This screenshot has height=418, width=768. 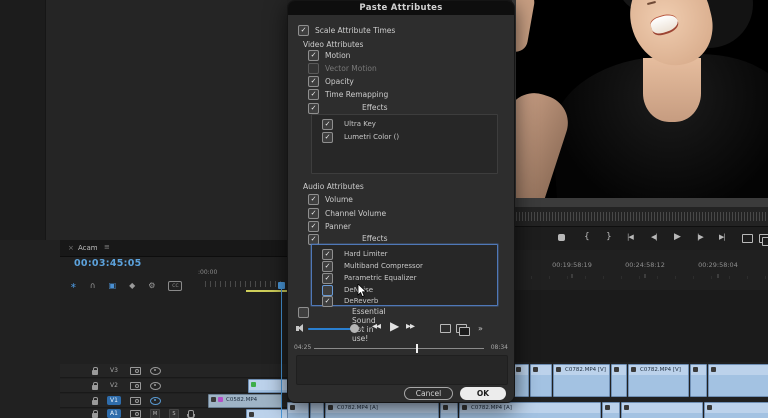 What do you see at coordinates (313, 199) in the screenshot?
I see `volume-checkbox: ✓` at bounding box center [313, 199].